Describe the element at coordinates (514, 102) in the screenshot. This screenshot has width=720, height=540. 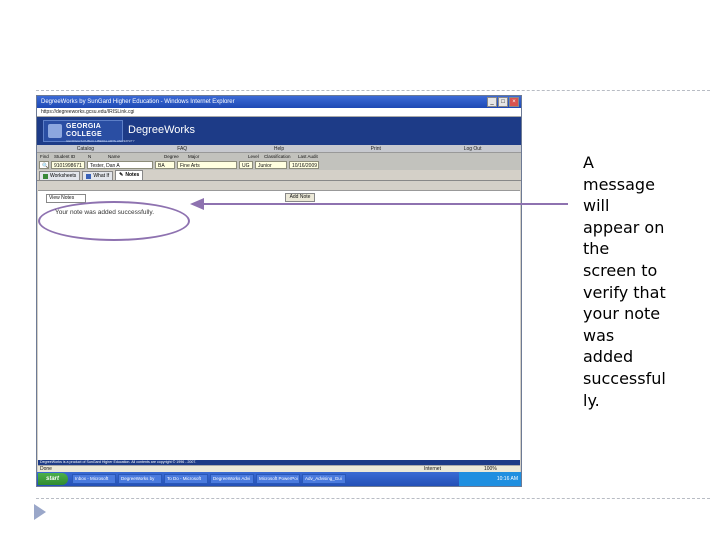
I see `close-button: ×` at that location.